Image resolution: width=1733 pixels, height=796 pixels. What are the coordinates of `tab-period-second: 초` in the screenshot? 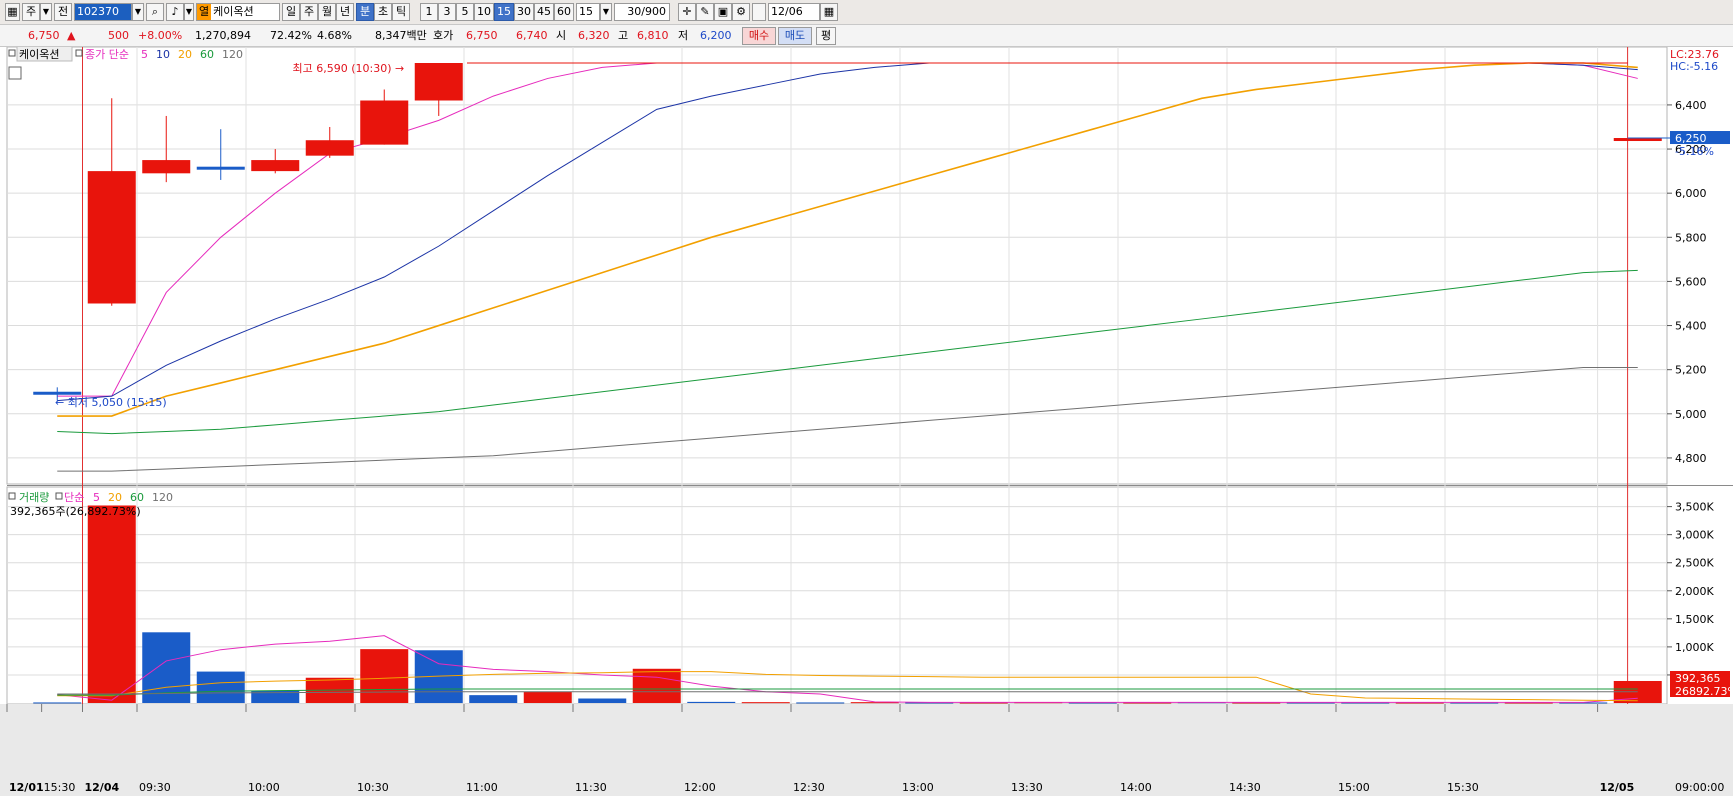 It's located at (383, 12).